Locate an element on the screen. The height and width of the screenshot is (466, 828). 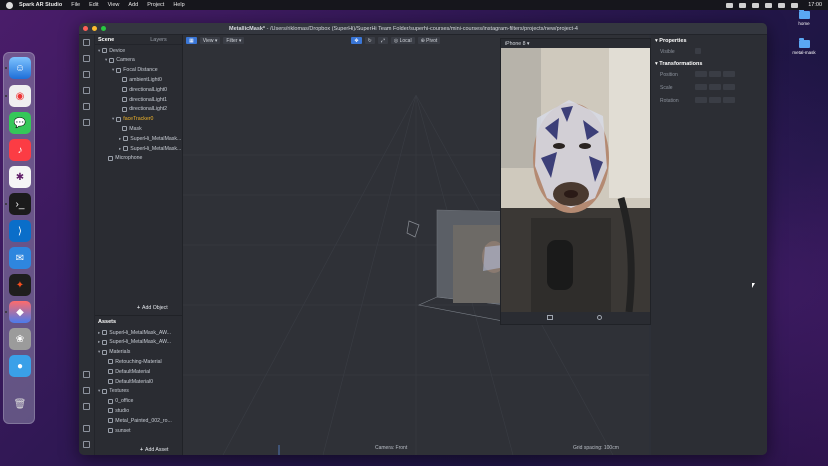
finder-icon: ☺ is located at coordinates (20, 68).